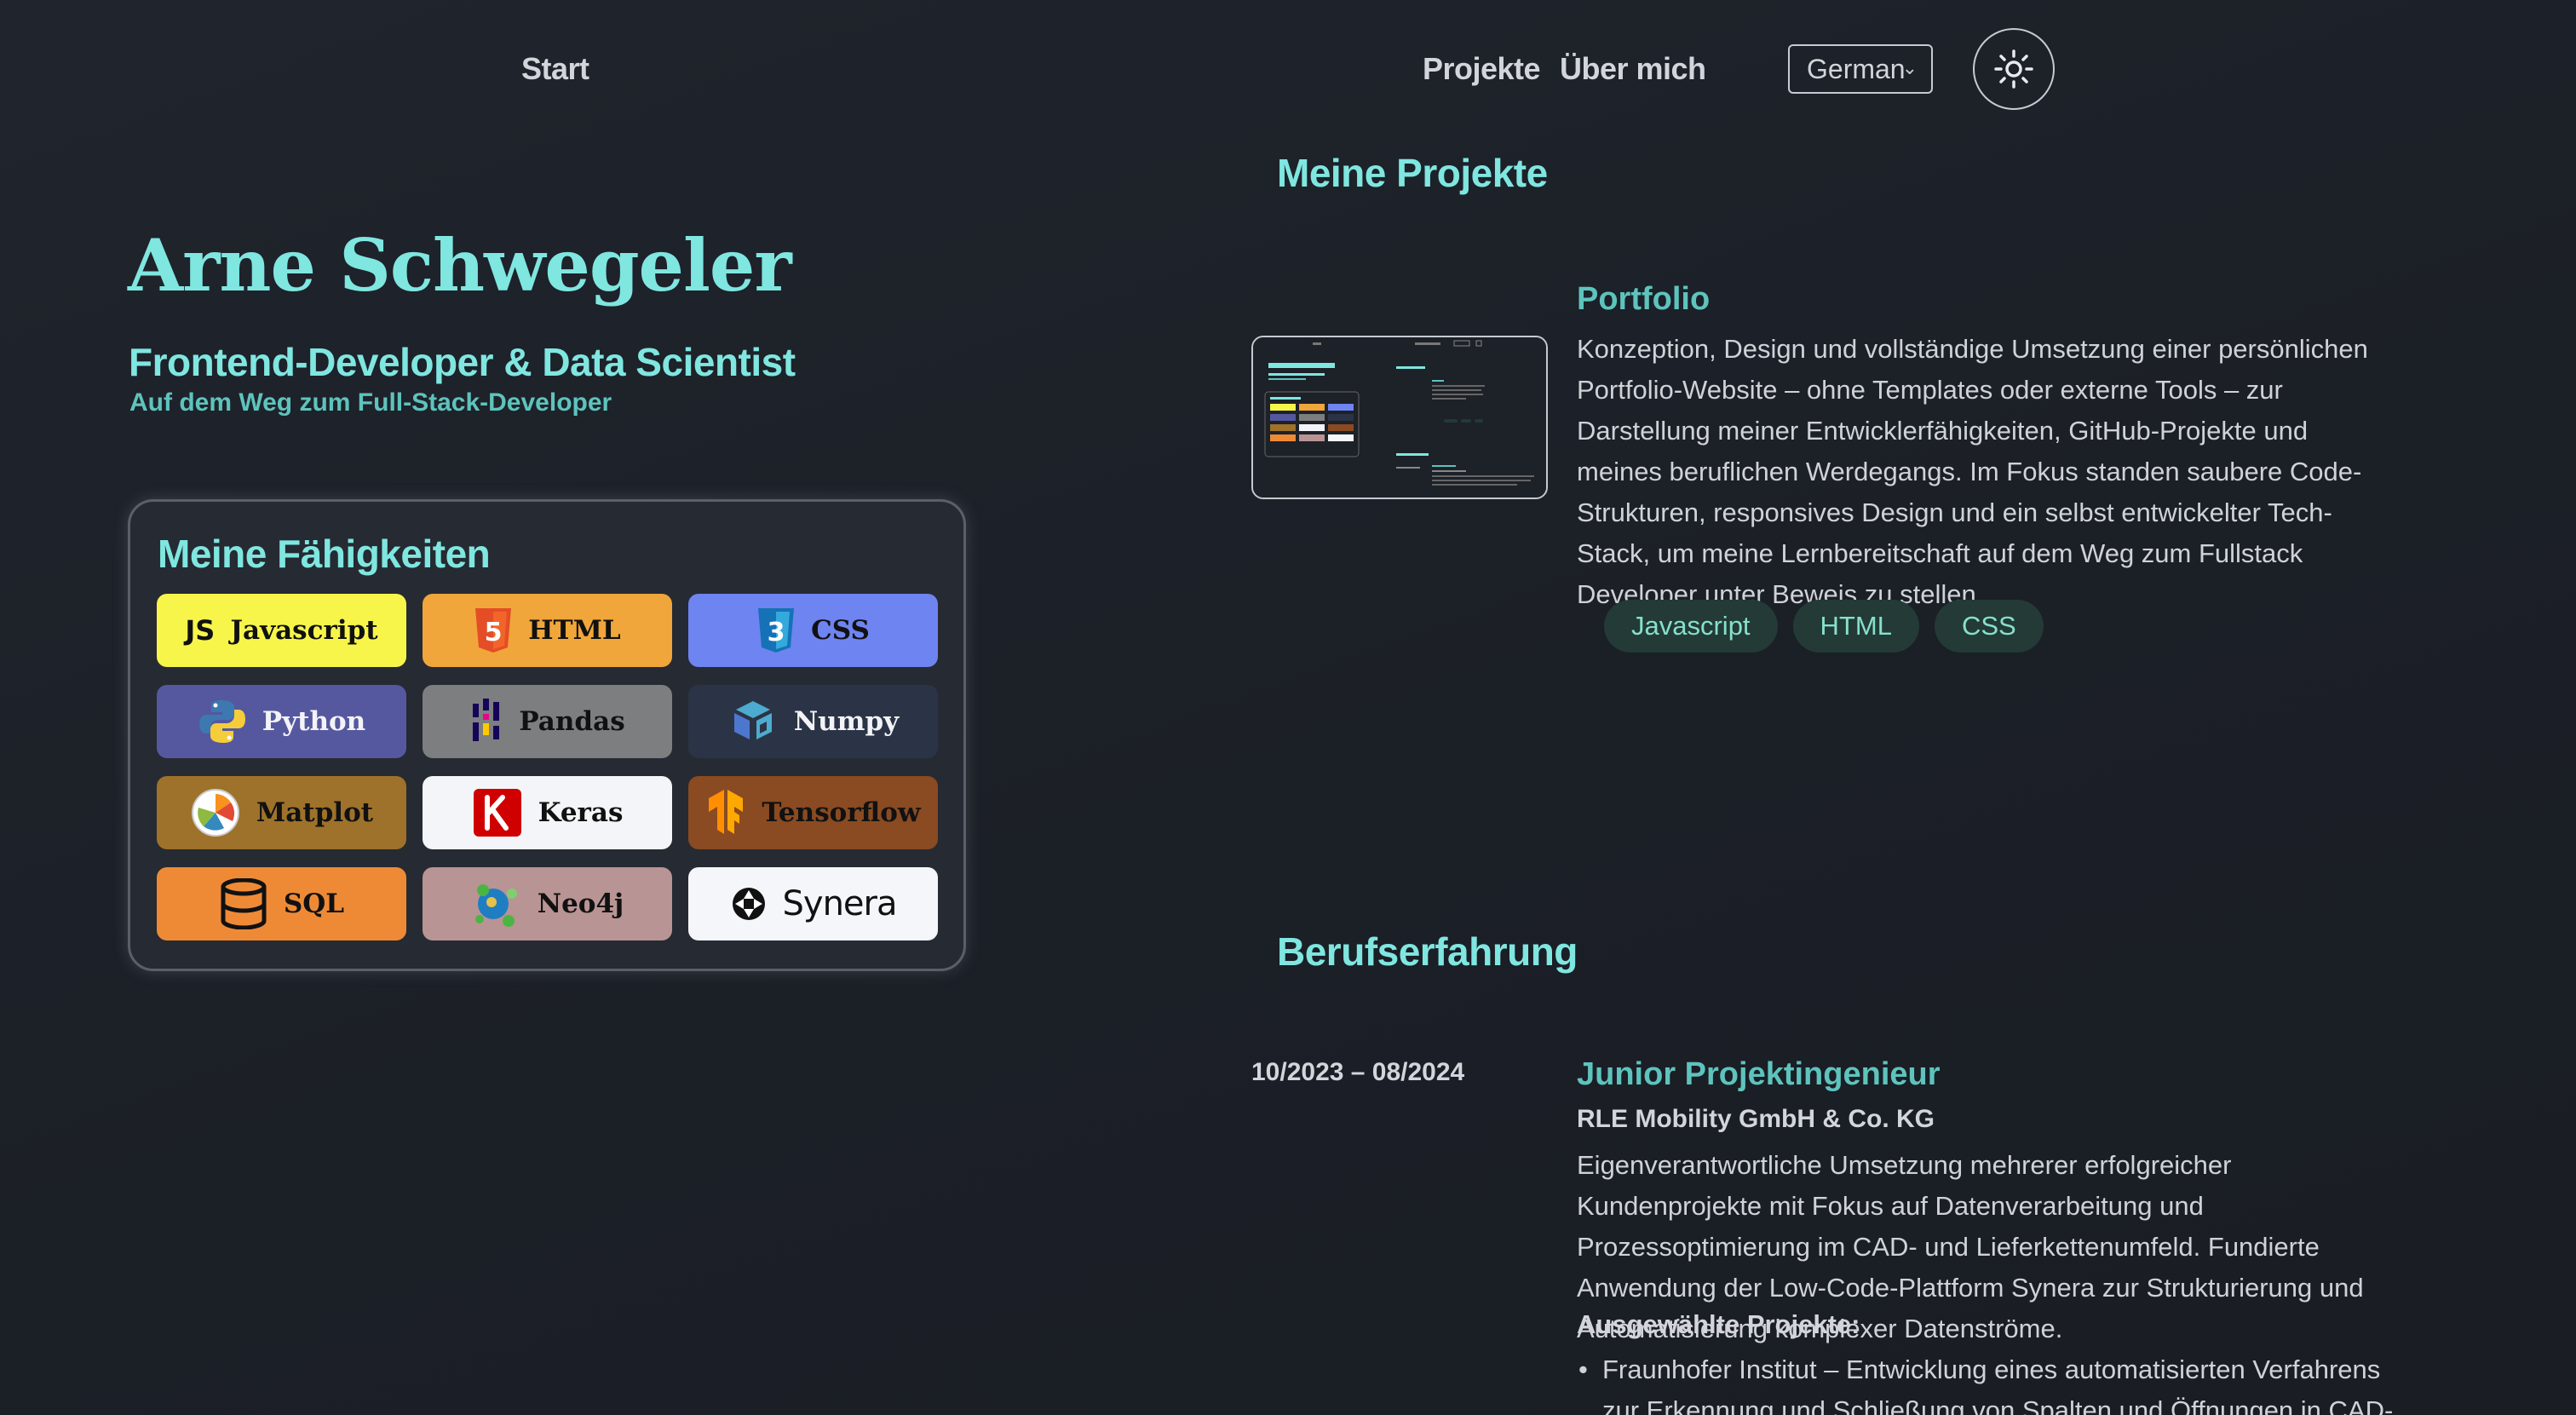 The image size is (2576, 1415). What do you see at coordinates (1358, 1072) in the screenshot?
I see `job-date: 10/2023 – 08/2024` at bounding box center [1358, 1072].